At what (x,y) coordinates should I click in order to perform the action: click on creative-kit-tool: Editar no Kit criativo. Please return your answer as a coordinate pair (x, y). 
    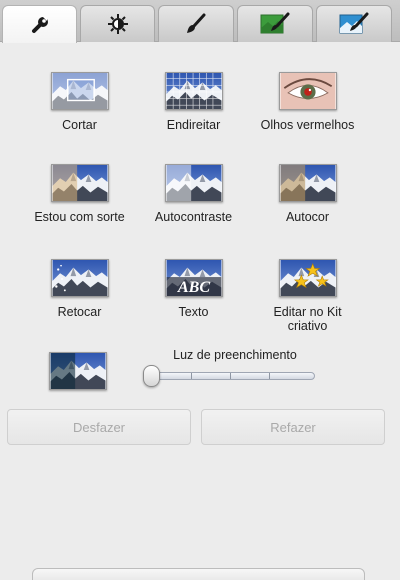
    Looking at the image, I should click on (307, 296).